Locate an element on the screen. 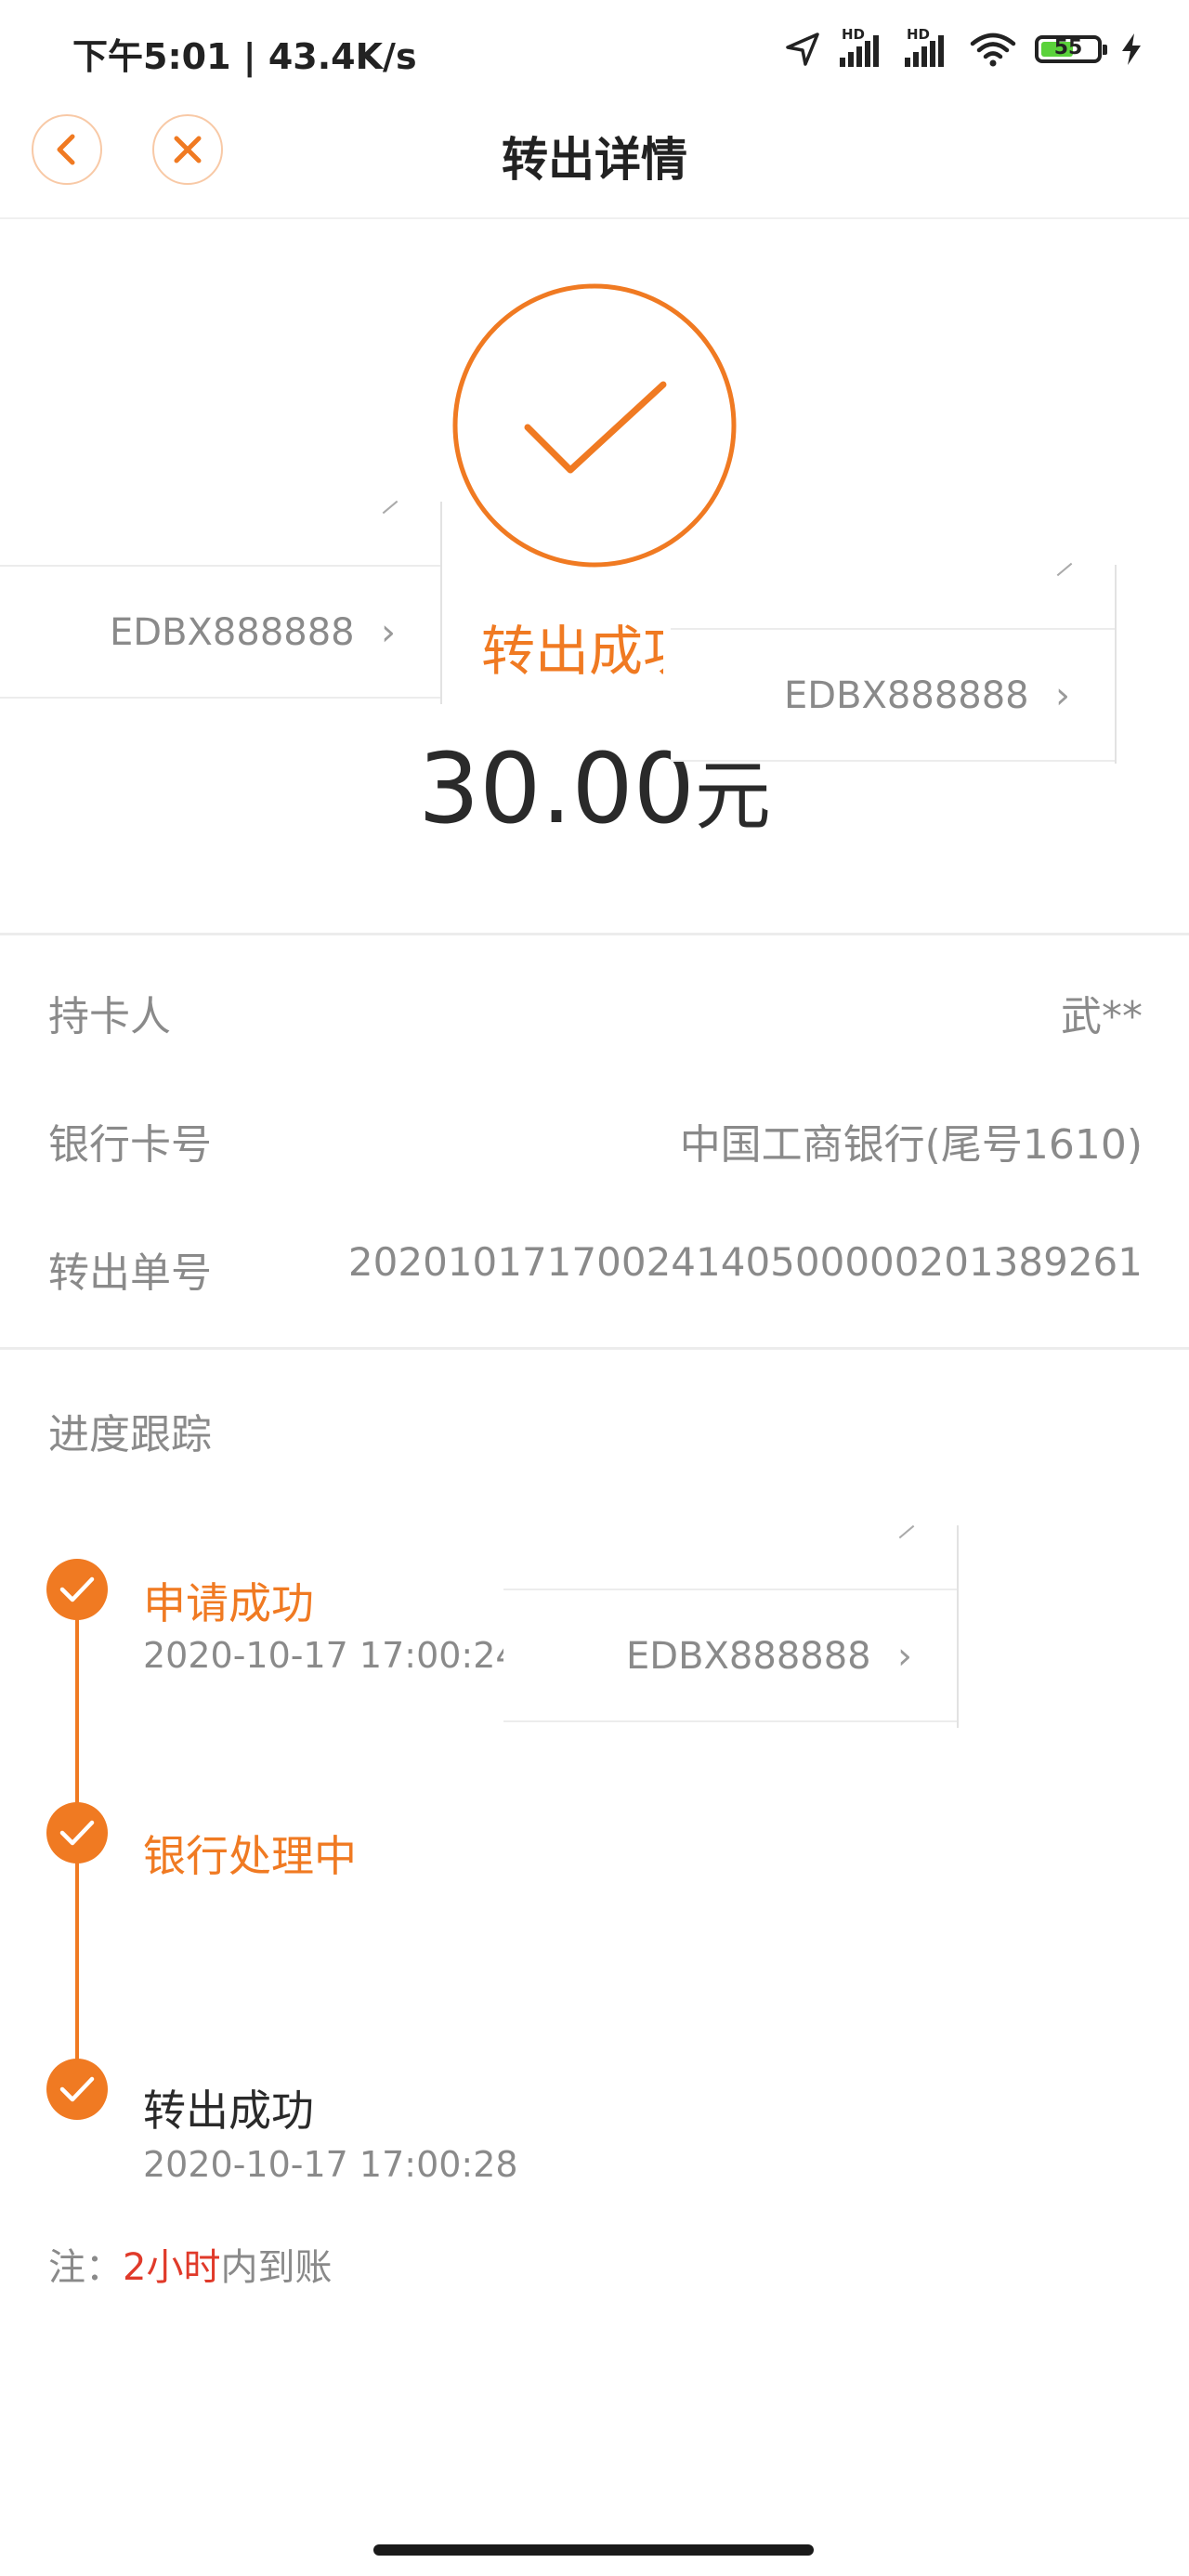 The width and height of the screenshot is (1189, 2576). battery-icon: 55 is located at coordinates (1071, 49).